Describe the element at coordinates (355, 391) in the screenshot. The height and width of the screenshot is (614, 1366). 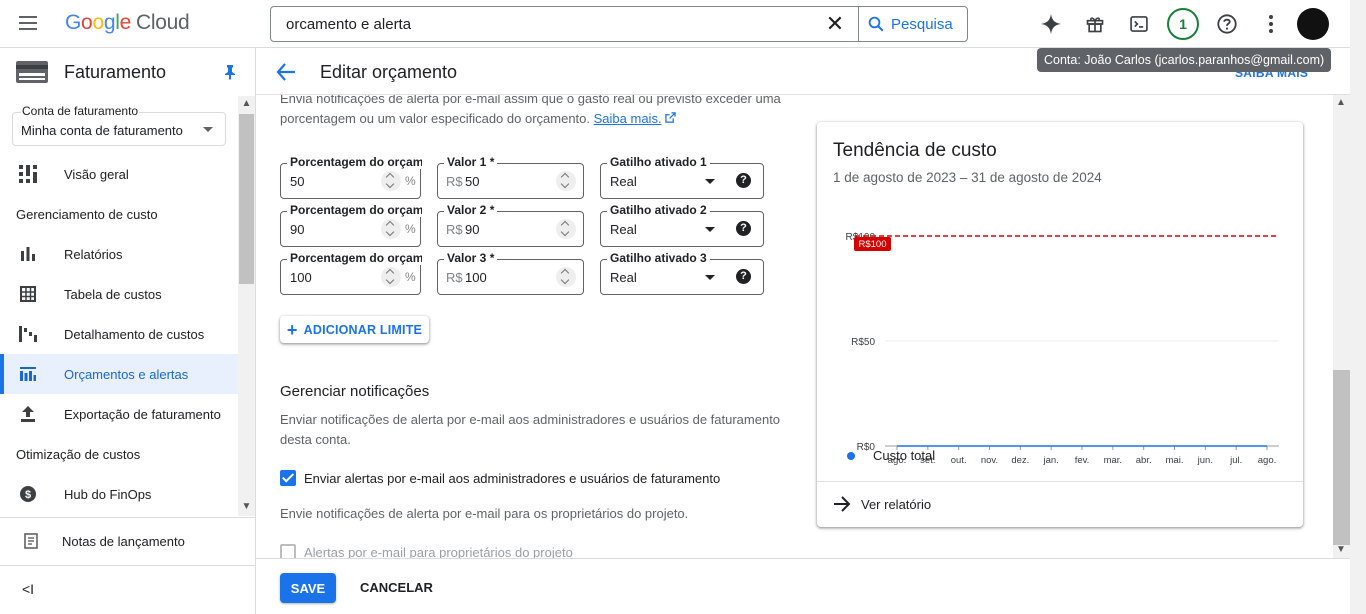
I see `notifications-section-title: Gerenciar notificações` at that location.